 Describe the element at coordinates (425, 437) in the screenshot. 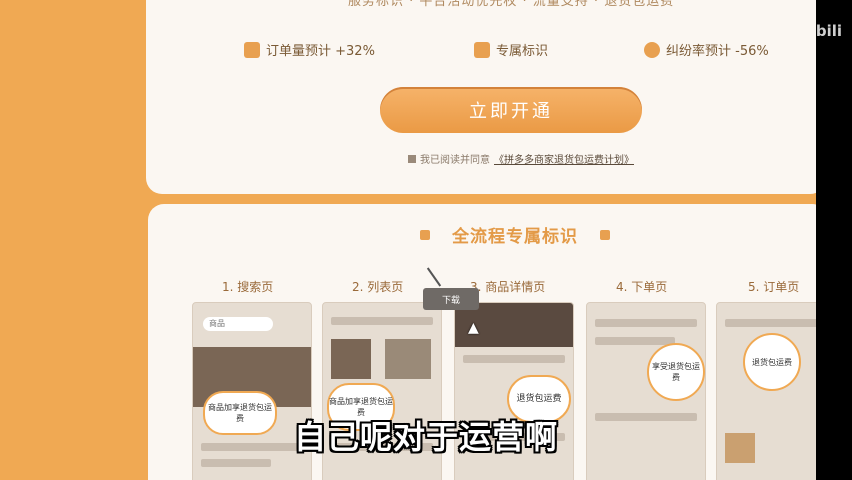

I see `video-subtitle: 自己呢对于运营啊` at that location.